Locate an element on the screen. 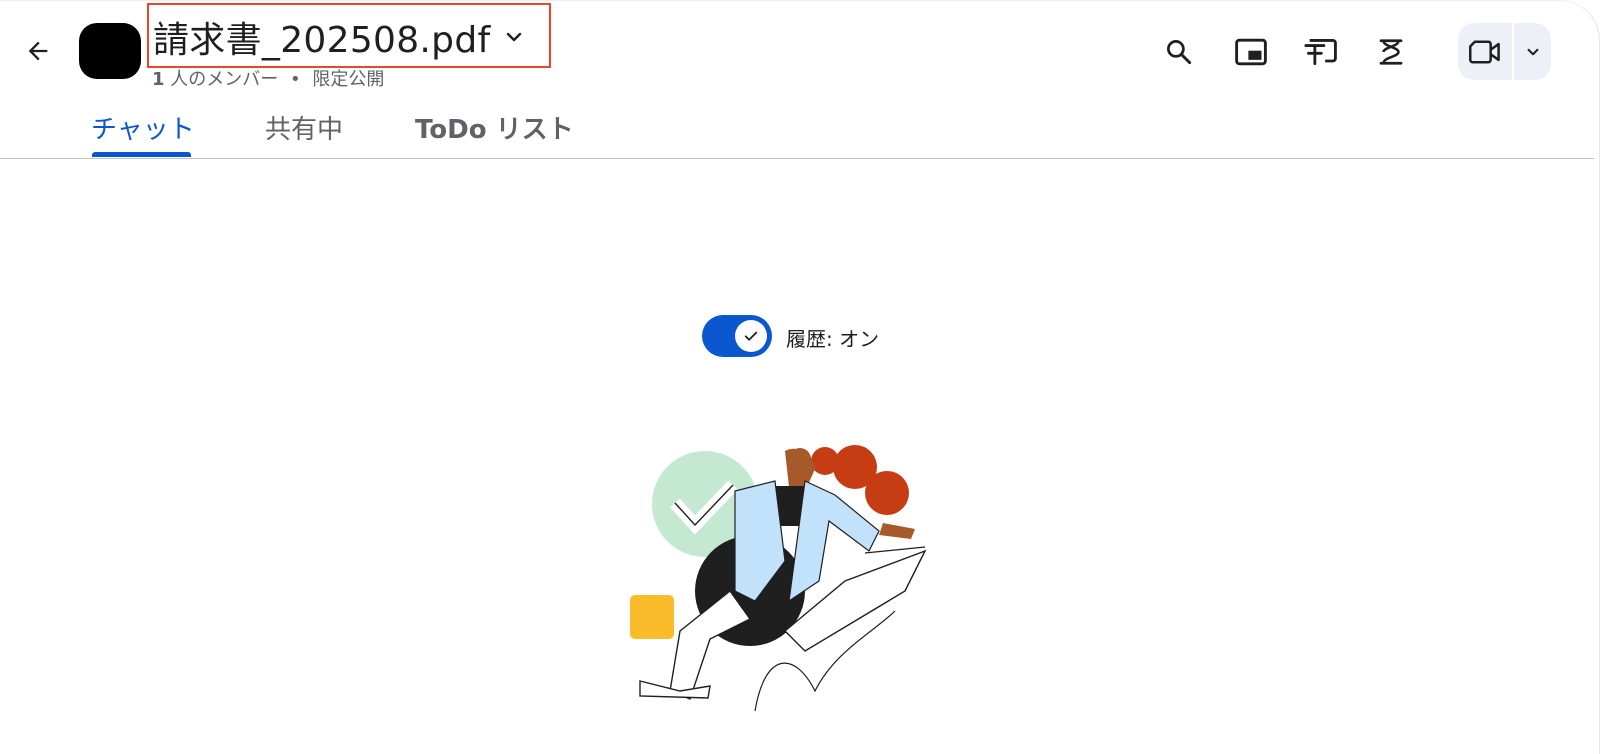 The image size is (1600, 754). history-label: 履歴: オン is located at coordinates (833, 339).